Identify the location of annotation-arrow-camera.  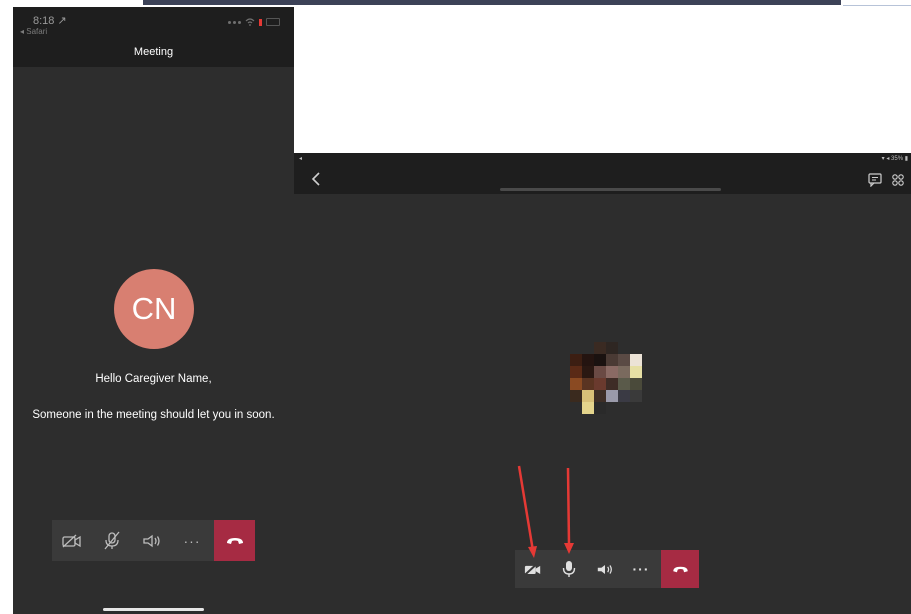
(526, 508).